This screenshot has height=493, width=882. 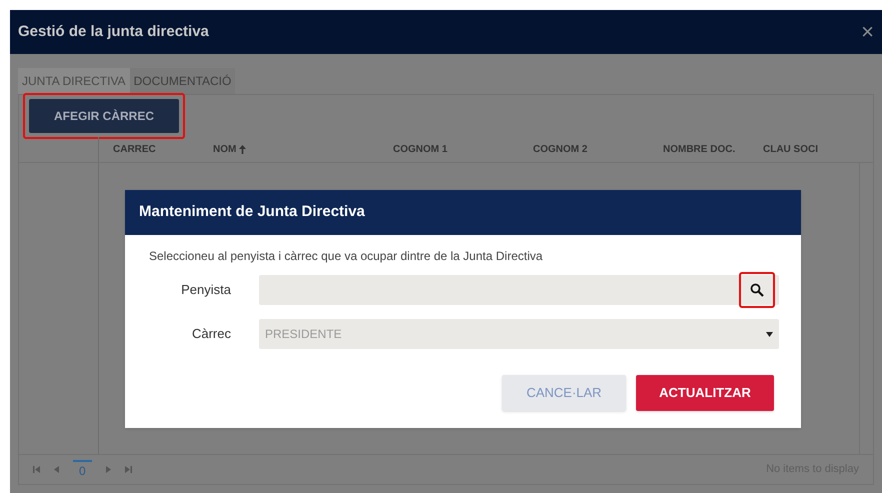 What do you see at coordinates (519, 334) in the screenshot?
I see `role-select: PRESIDENTE` at bounding box center [519, 334].